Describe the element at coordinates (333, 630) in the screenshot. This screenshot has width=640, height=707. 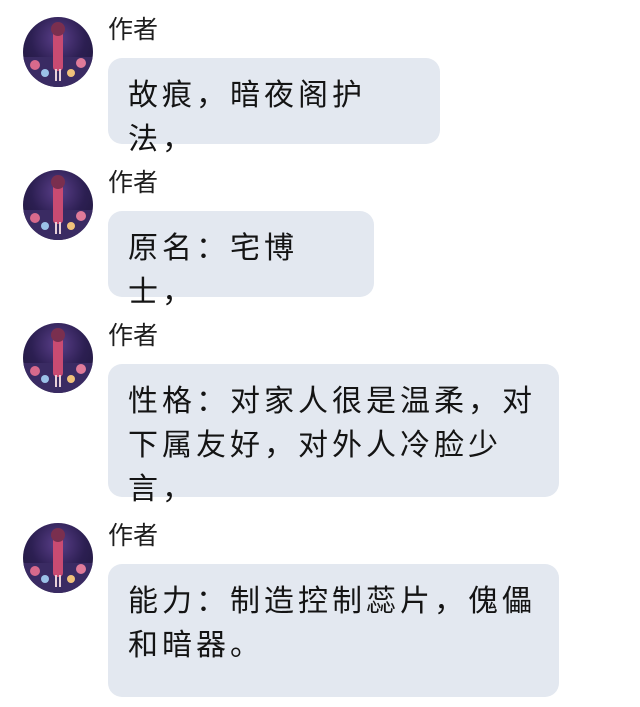
I see `message-bubble: 能力：制造控制蕊片，傀儡和暗器。` at that location.